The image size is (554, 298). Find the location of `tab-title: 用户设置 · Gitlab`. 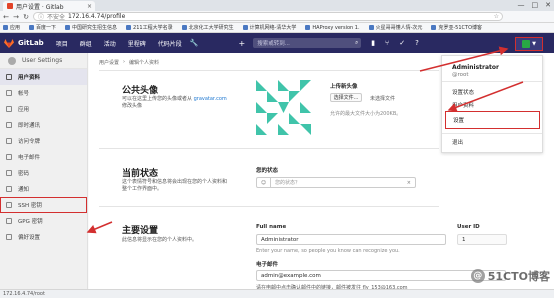

tab-title: 用户设置 · Gitlab is located at coordinates (40, 7).